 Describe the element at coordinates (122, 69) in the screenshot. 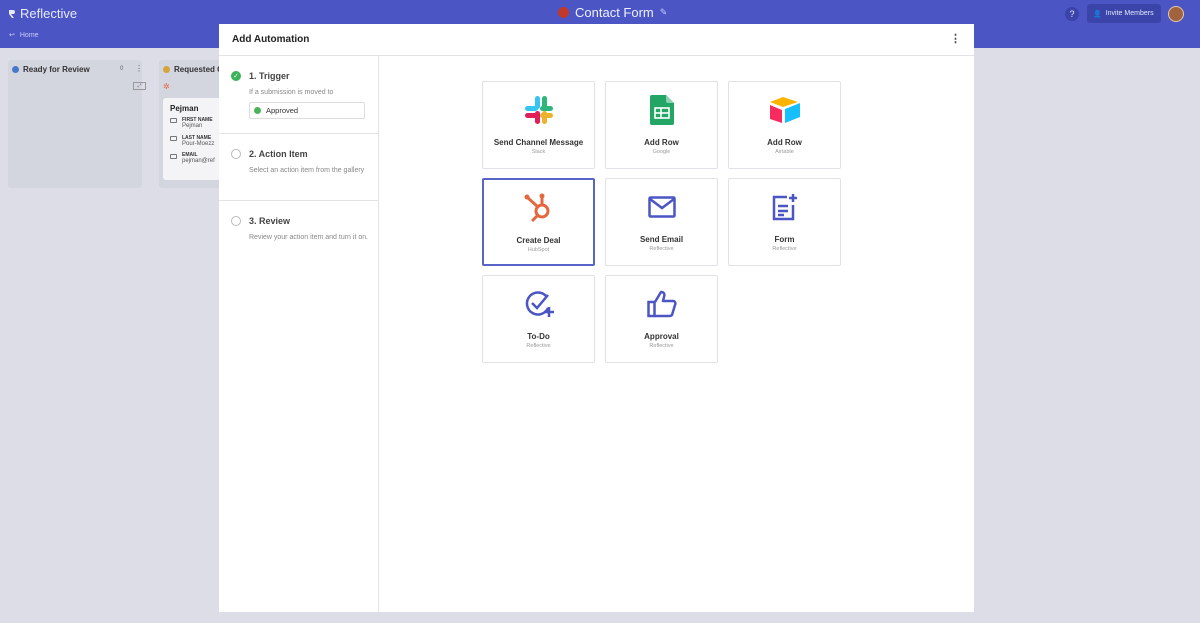

I see `column-count: 0` at that location.